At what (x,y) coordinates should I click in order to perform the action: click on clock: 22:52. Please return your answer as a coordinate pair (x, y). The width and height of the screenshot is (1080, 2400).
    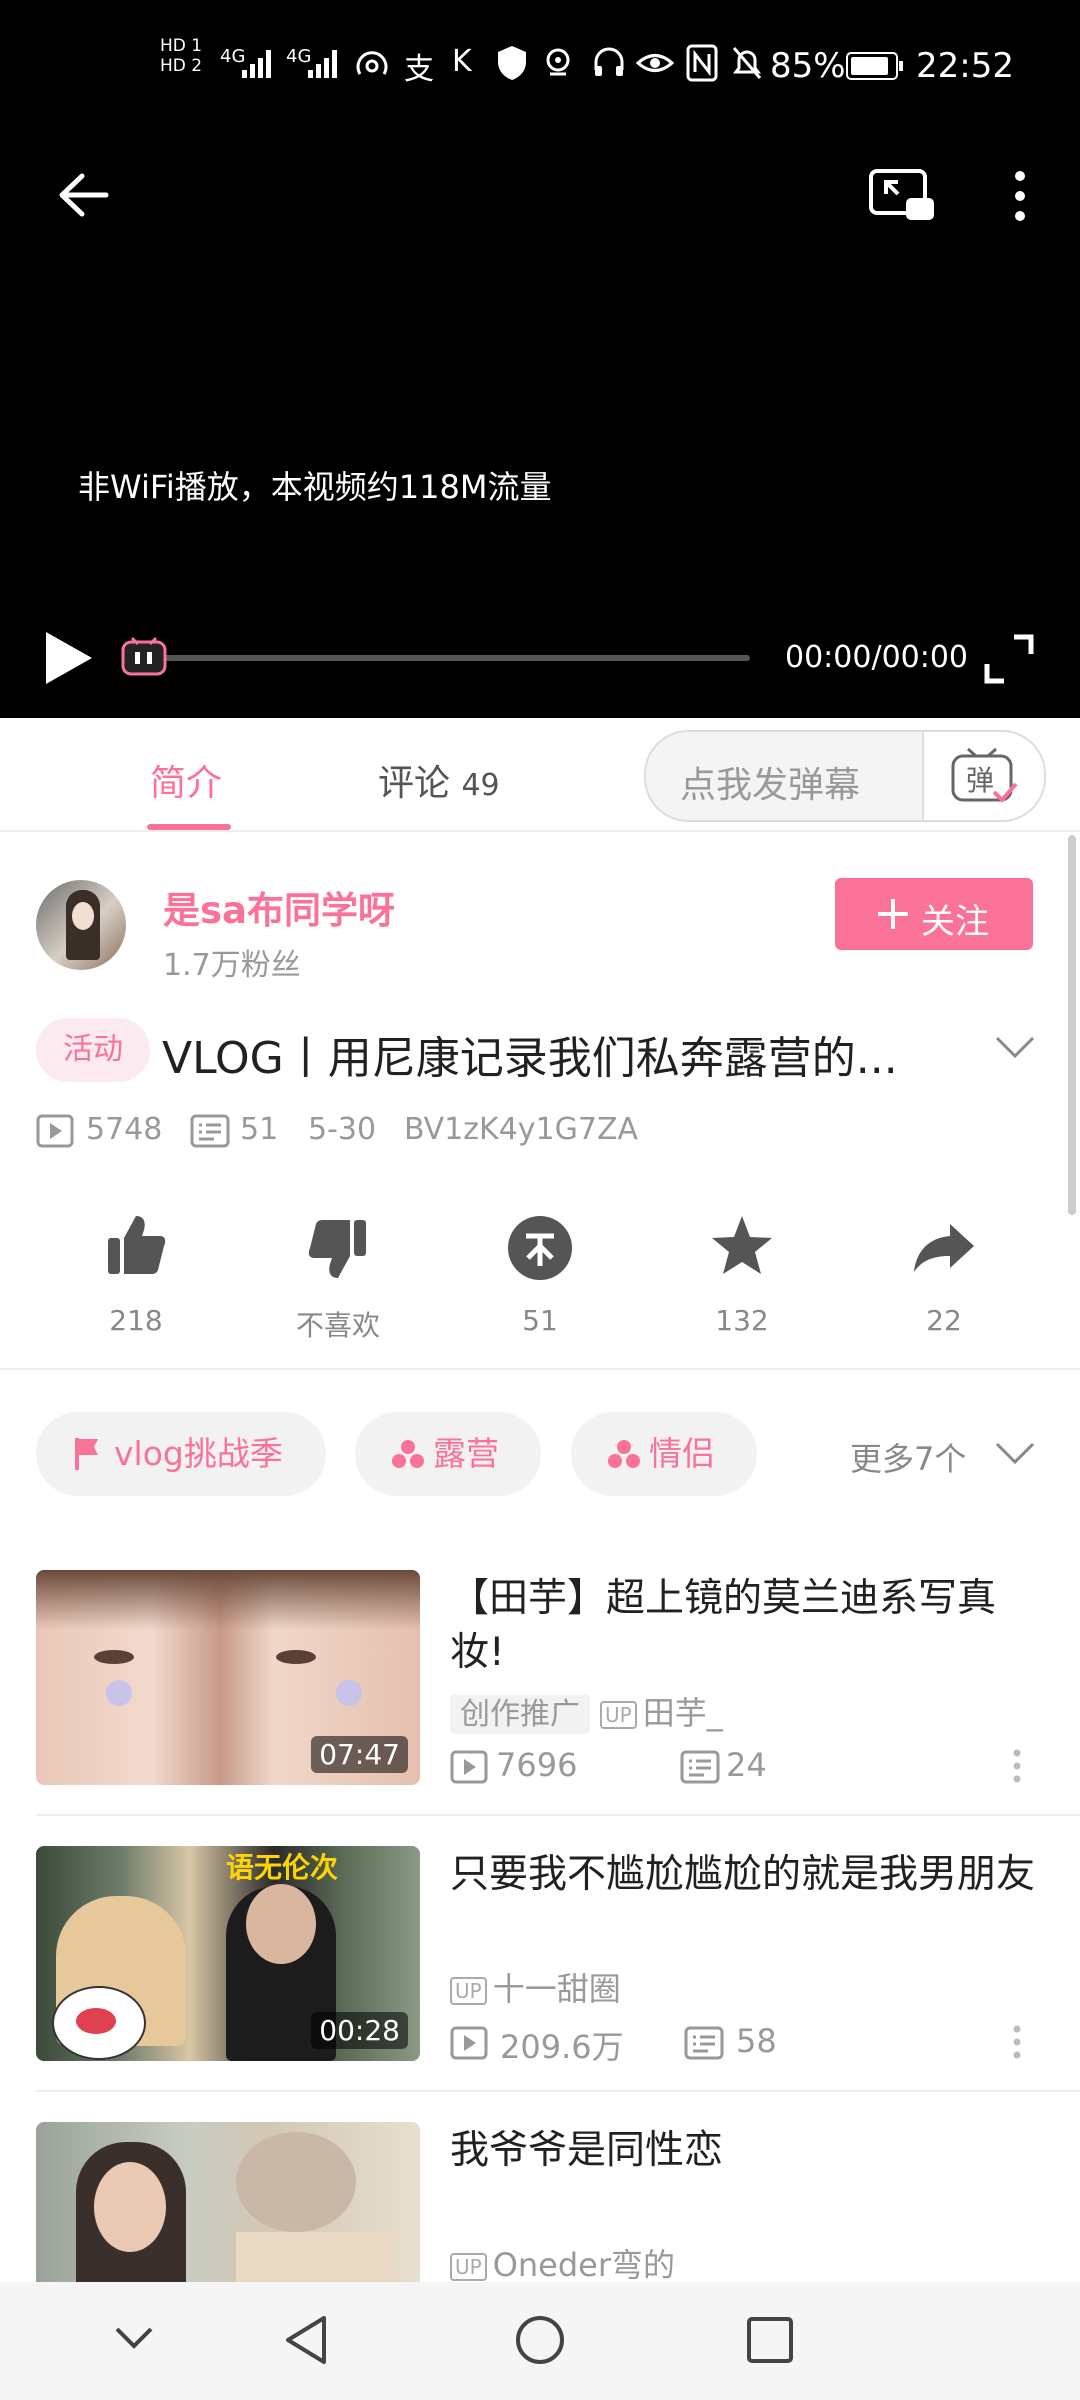
    Looking at the image, I should click on (965, 66).